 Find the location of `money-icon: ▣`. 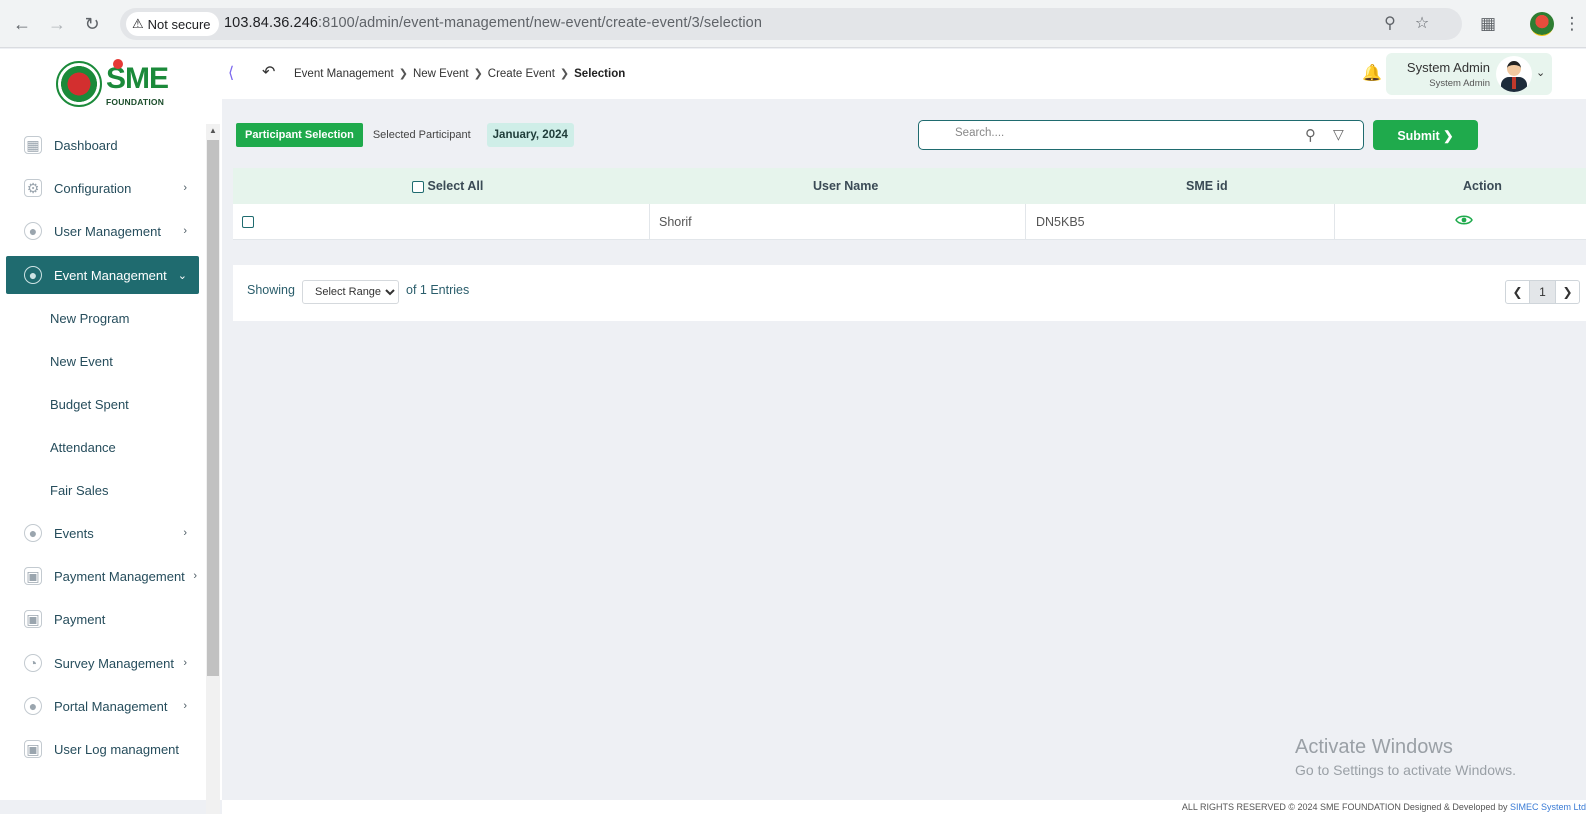

money-icon: ▣ is located at coordinates (33, 619).